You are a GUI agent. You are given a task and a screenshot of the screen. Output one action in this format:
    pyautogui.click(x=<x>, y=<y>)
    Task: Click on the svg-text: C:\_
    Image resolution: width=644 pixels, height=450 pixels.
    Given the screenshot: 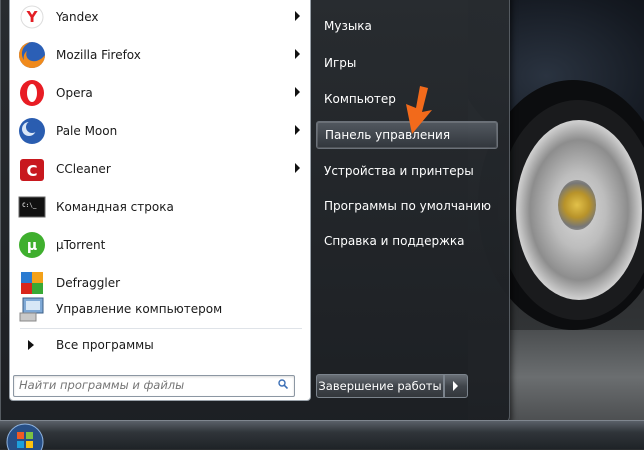 What is the action you would take?
    pyautogui.click(x=29, y=205)
    